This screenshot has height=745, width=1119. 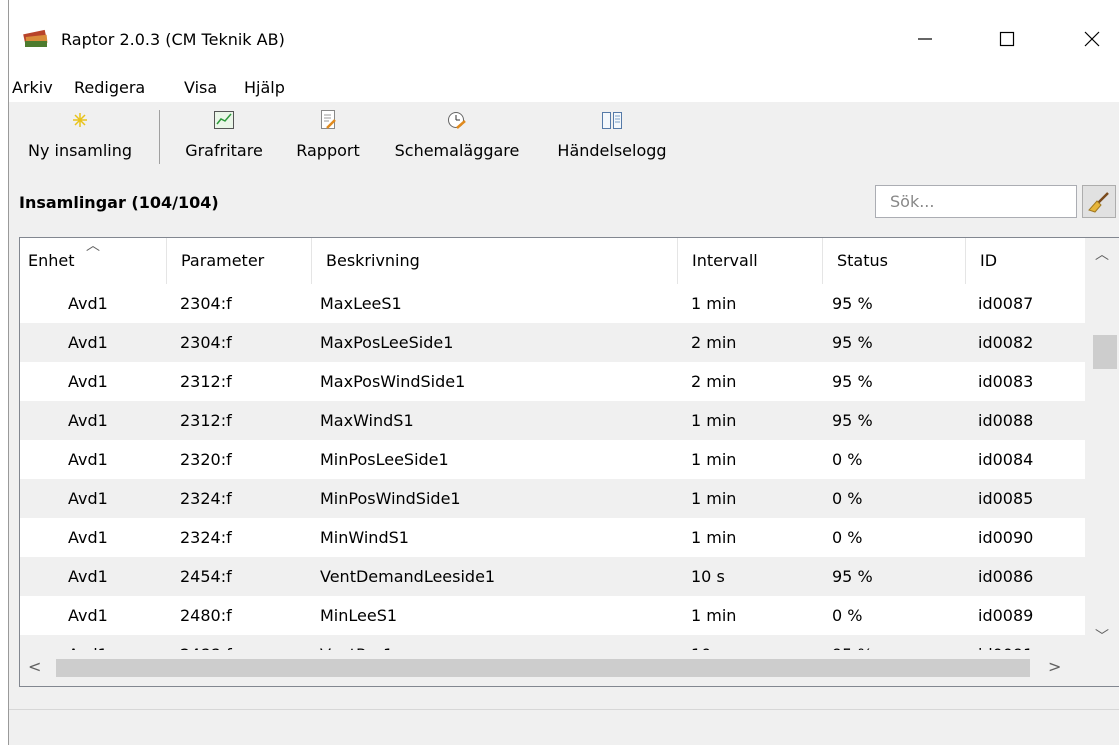 I want to click on sort-ascending-icon: ︿, so click(x=93, y=246).